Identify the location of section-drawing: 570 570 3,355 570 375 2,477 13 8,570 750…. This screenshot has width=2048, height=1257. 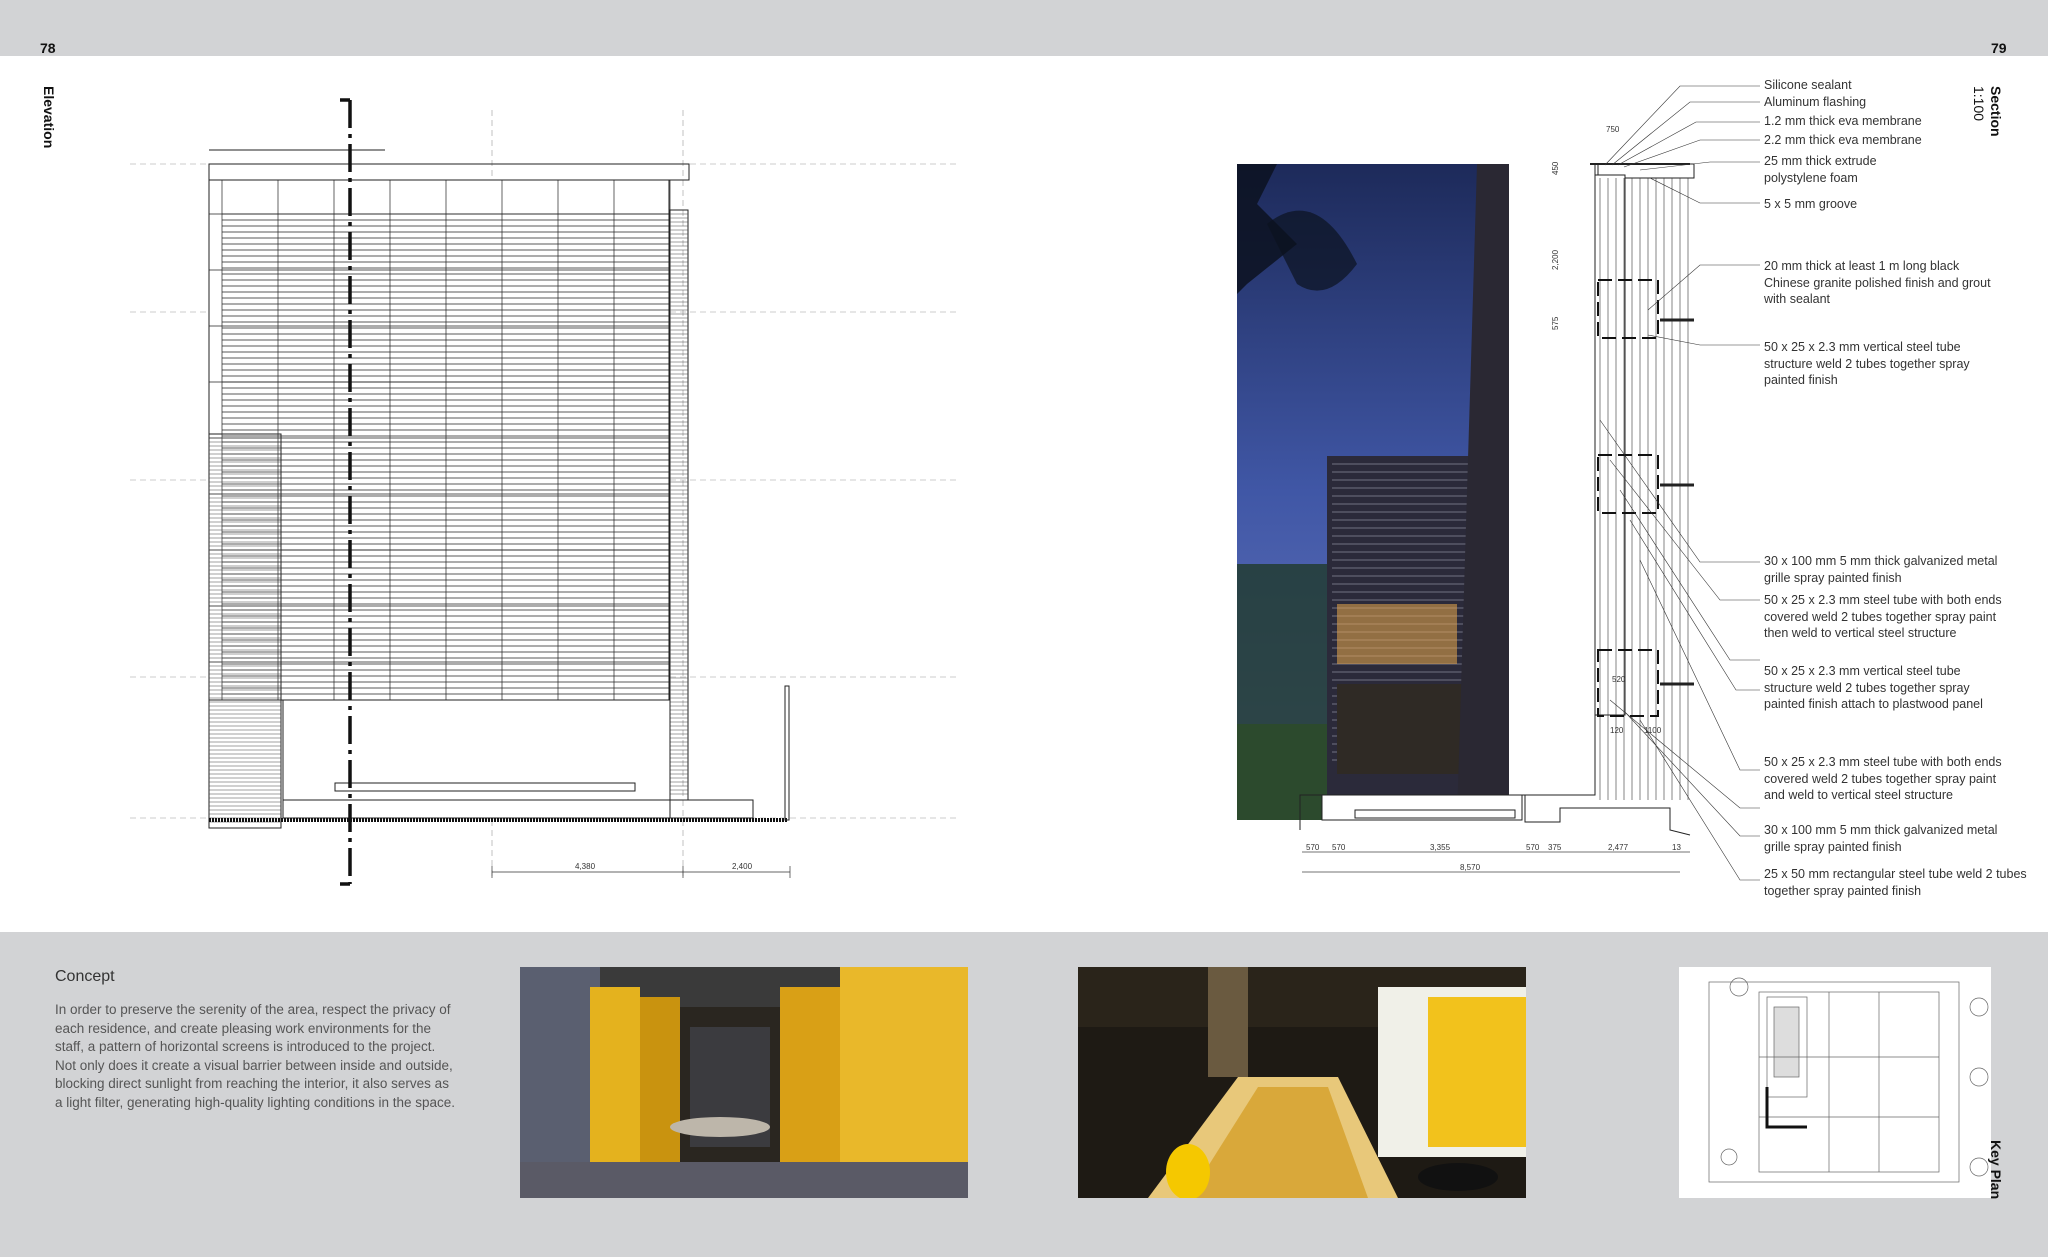
(1529, 483).